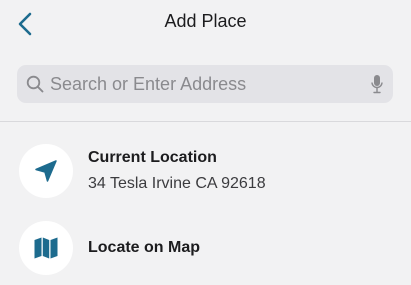 This screenshot has height=285, width=411. What do you see at coordinates (200, 84) in the screenshot?
I see `search-input` at bounding box center [200, 84].